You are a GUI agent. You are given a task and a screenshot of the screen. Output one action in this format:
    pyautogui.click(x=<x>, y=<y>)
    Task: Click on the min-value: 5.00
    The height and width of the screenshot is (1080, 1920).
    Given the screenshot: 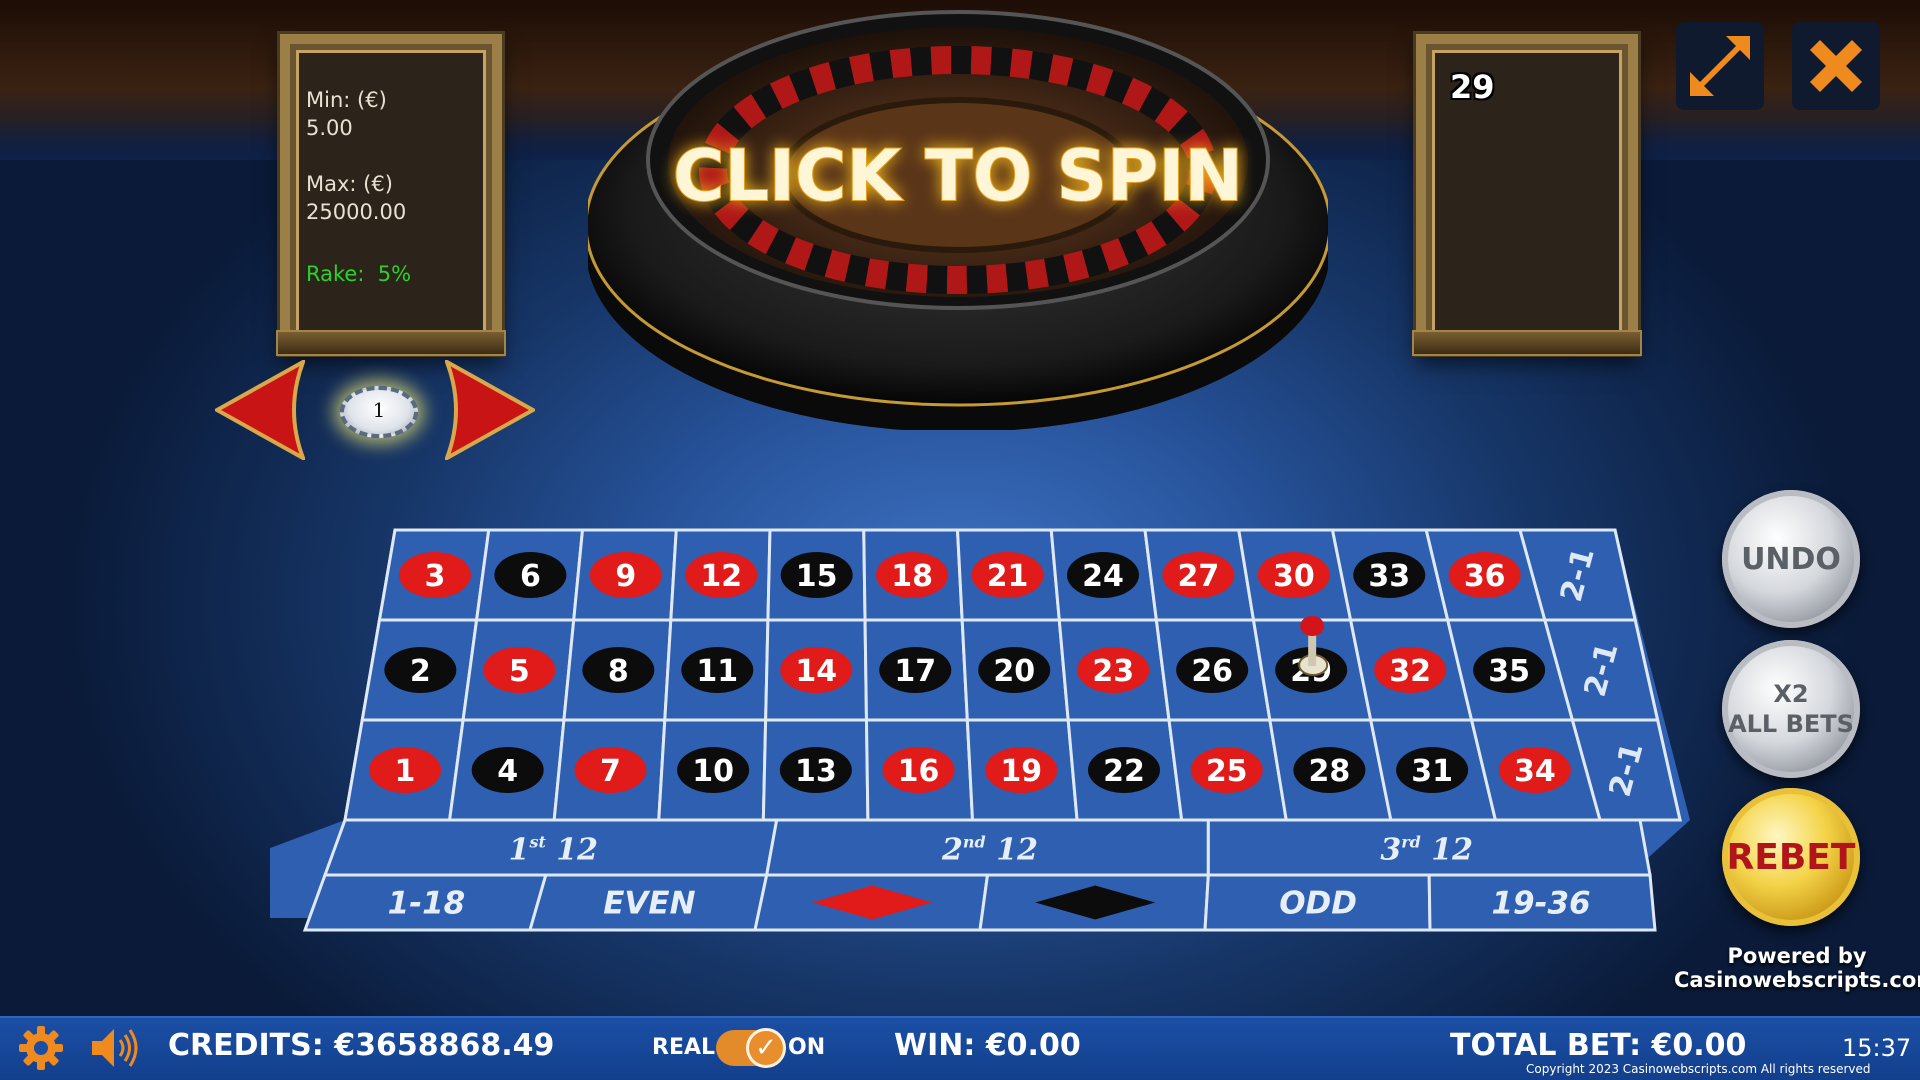 What is the action you would take?
    pyautogui.click(x=329, y=128)
    